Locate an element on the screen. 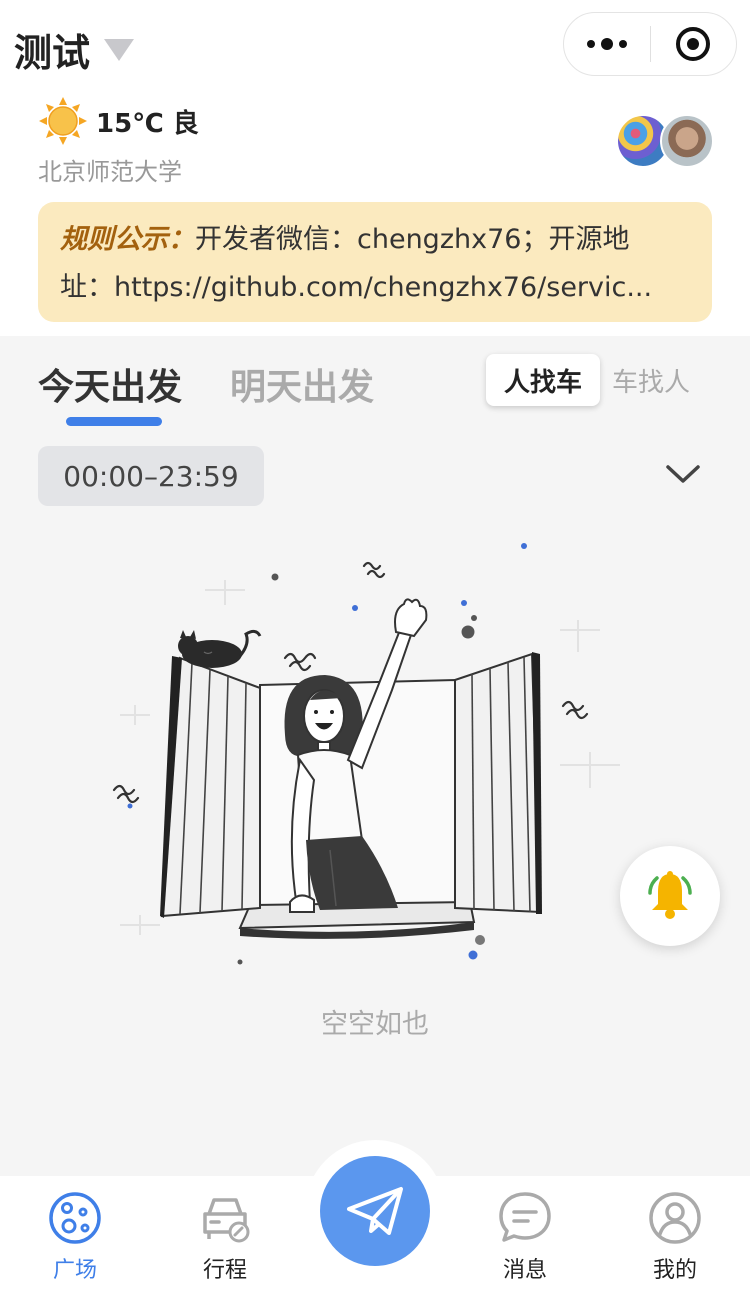  title-selector: 测试 is located at coordinates (74, 49).